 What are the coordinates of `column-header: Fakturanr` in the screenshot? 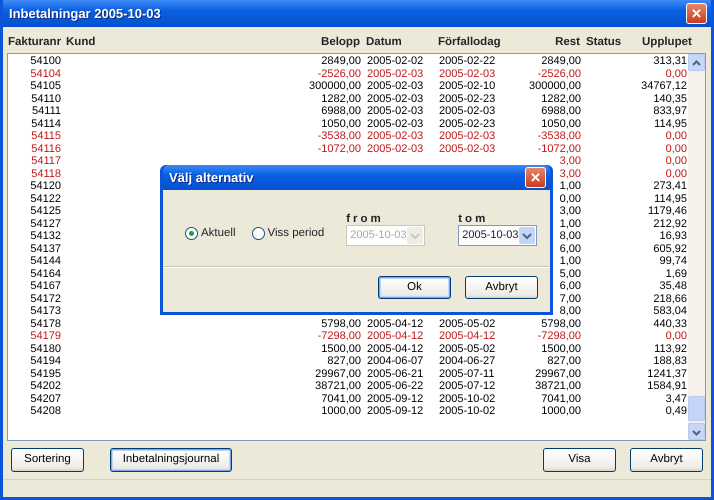 It's located at (34, 43).